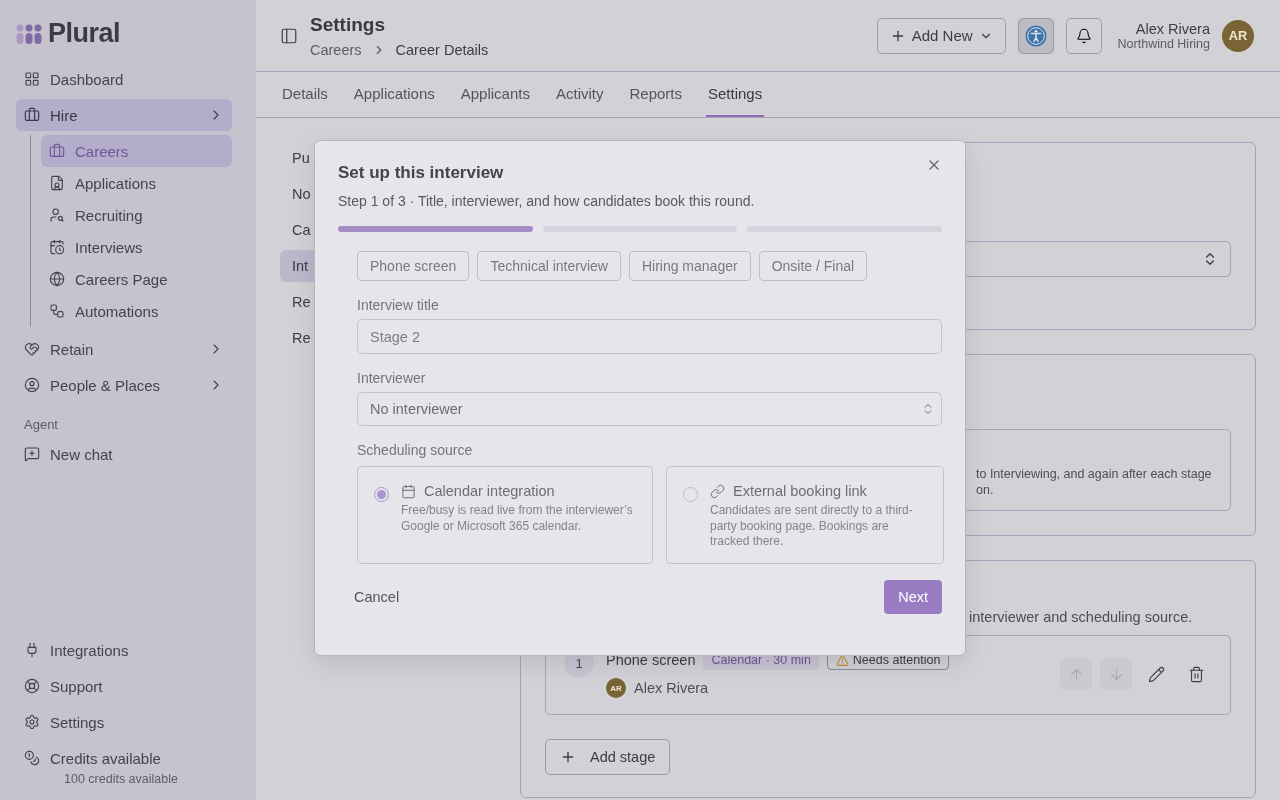  What do you see at coordinates (421, 173) in the screenshot?
I see `dialog-title: Set up this interview` at bounding box center [421, 173].